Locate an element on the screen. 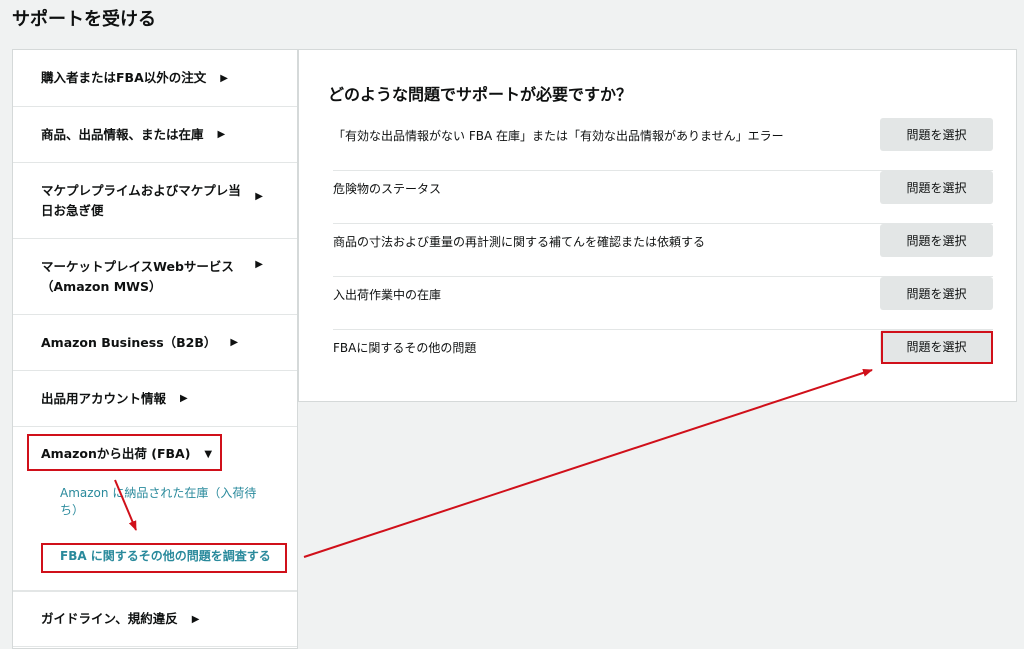 This screenshot has height=649, width=1024. sidebar-item-label: 商品、出品情報、または在庫 is located at coordinates (122, 134).